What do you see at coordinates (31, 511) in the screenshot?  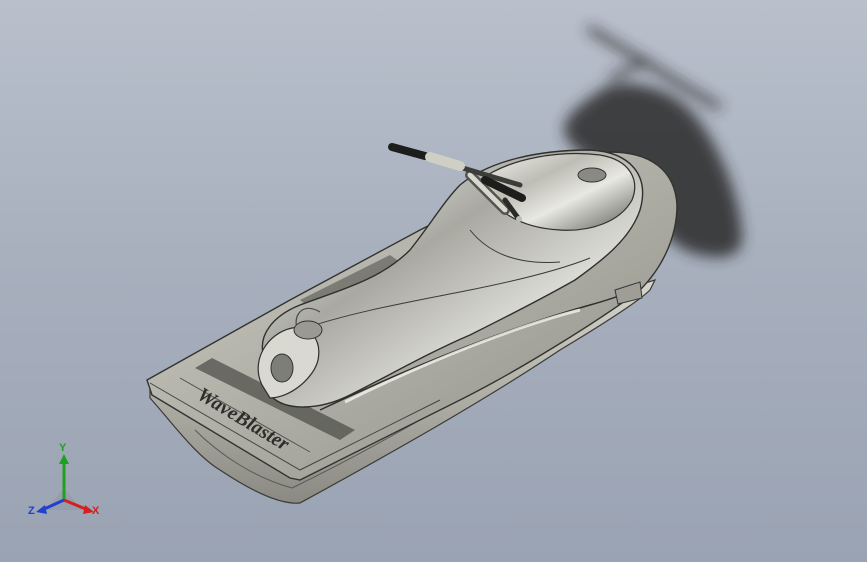 I see `z-axis-label: Z` at bounding box center [31, 511].